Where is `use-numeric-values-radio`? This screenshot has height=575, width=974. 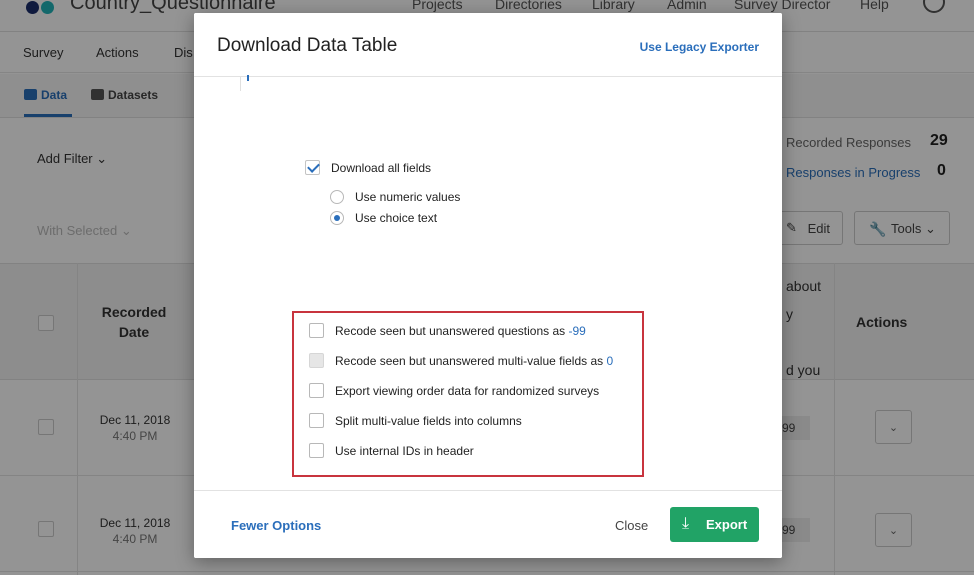
use-numeric-values-radio is located at coordinates (337, 197).